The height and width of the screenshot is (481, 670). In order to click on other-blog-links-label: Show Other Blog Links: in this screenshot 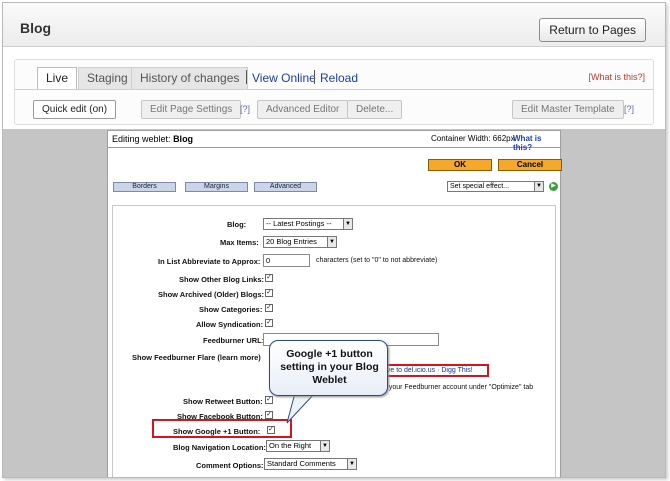, I will do `click(222, 279)`.